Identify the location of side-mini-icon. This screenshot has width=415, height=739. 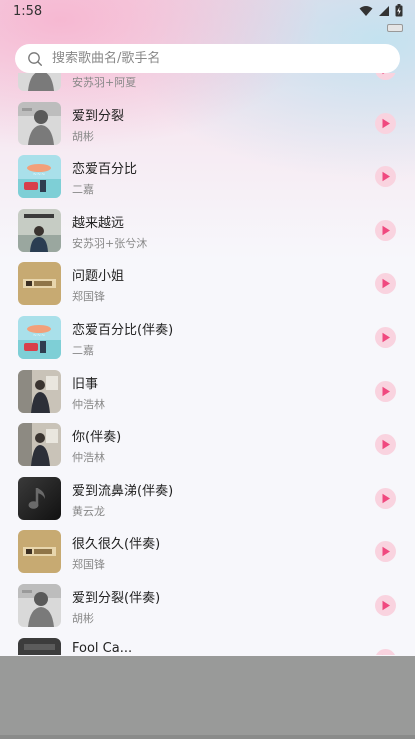
(395, 28).